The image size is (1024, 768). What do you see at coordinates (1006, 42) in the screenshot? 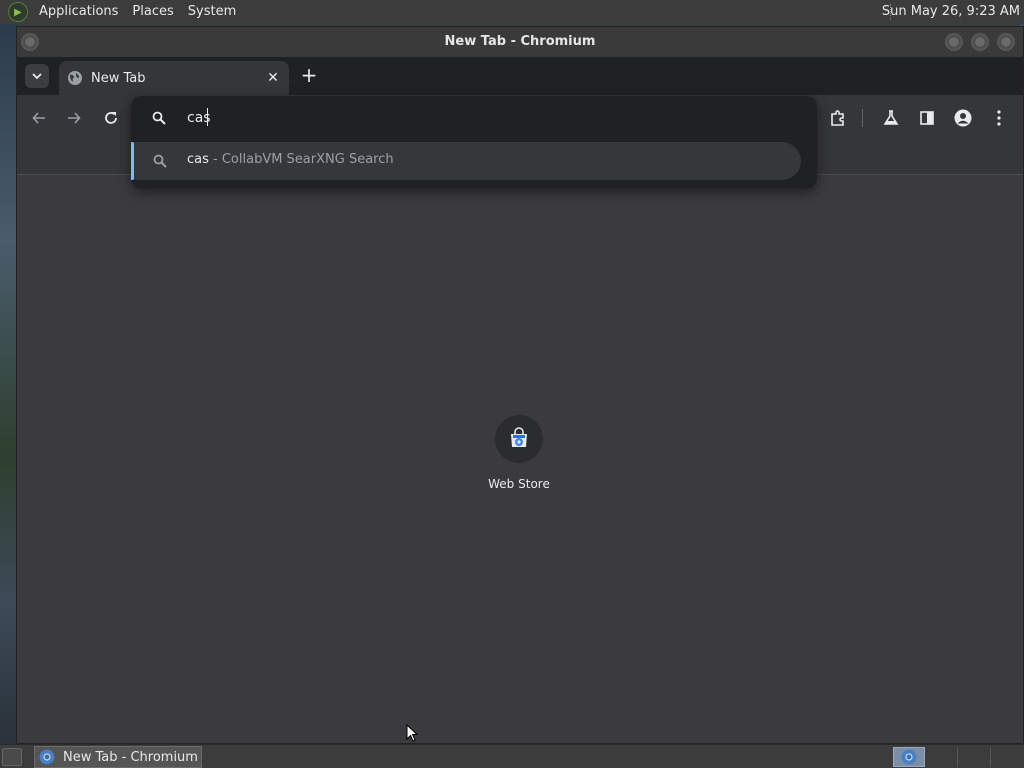
I see `close-window-button` at bounding box center [1006, 42].